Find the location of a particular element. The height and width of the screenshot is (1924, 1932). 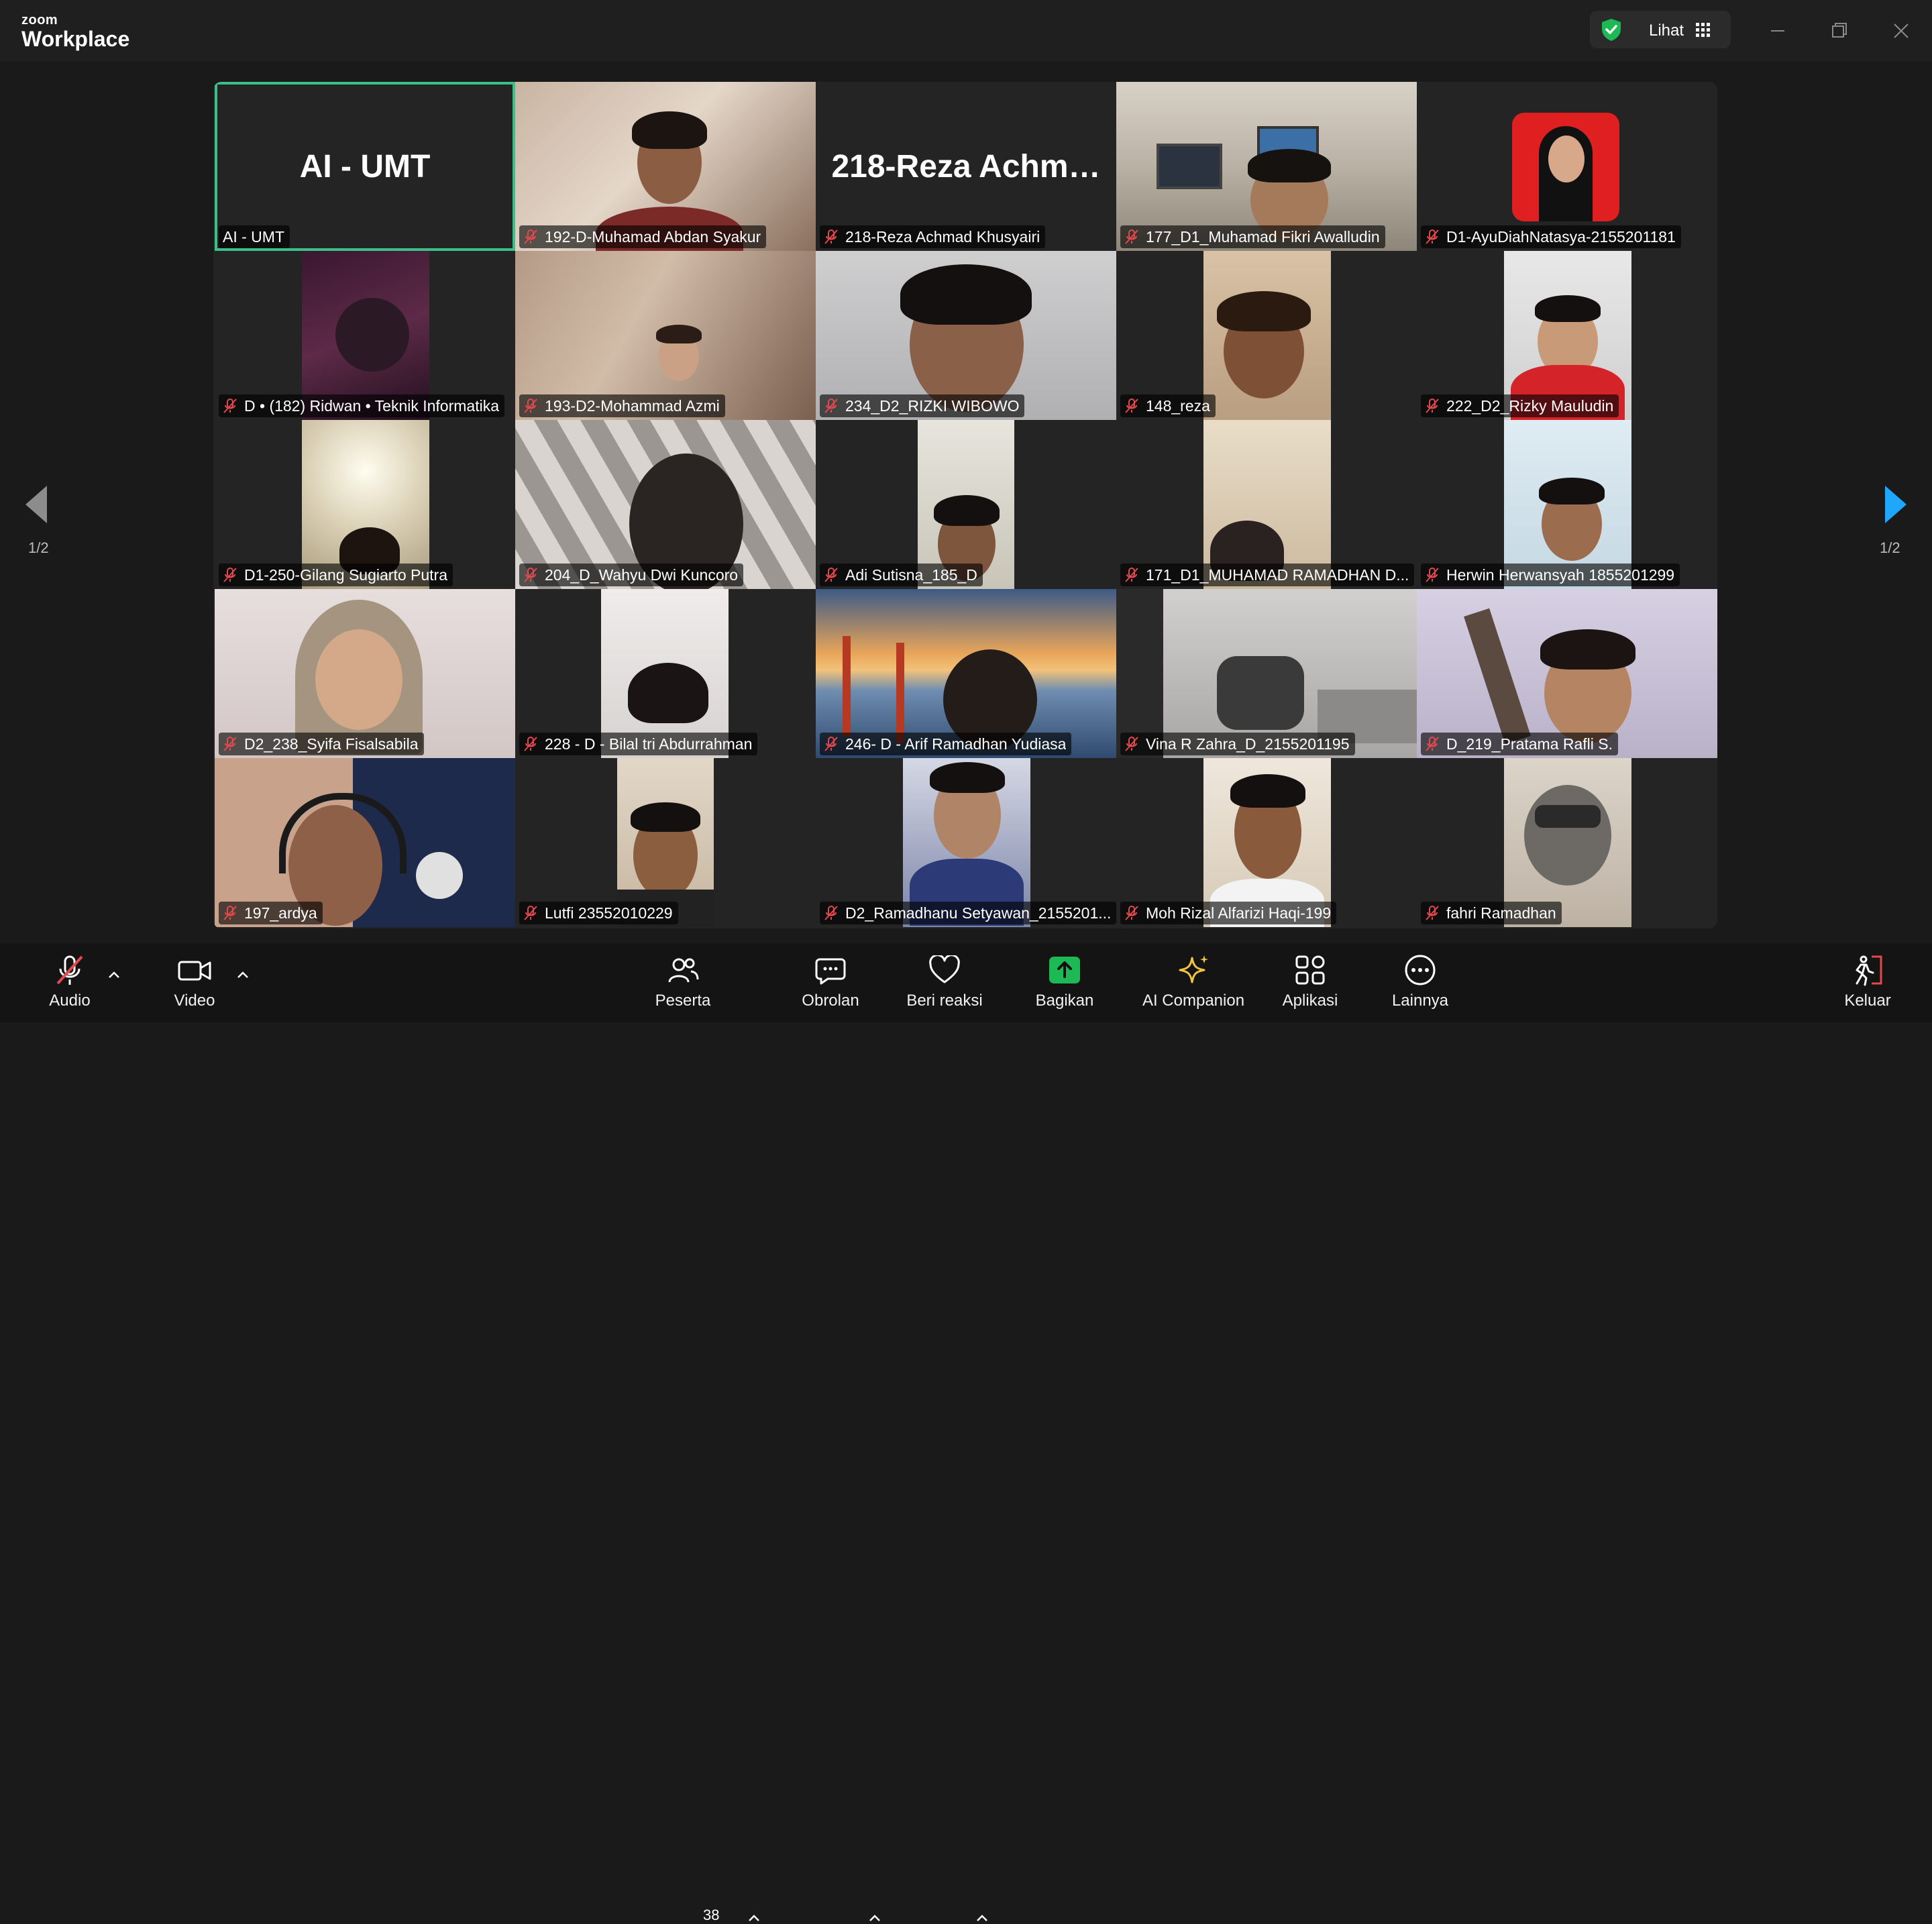

view-button: Lihat is located at coordinates (1660, 30).